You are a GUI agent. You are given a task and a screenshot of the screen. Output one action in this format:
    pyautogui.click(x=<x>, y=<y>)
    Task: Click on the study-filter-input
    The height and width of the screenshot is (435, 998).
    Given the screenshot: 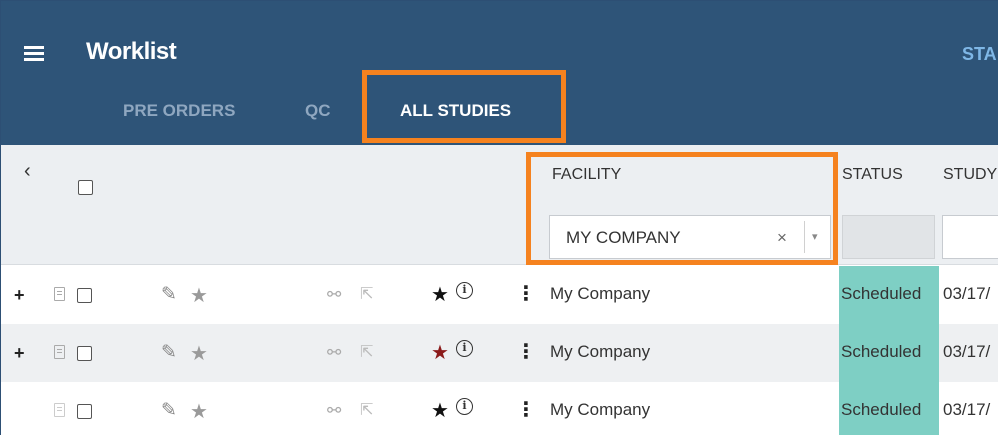 What is the action you would take?
    pyautogui.click(x=970, y=237)
    